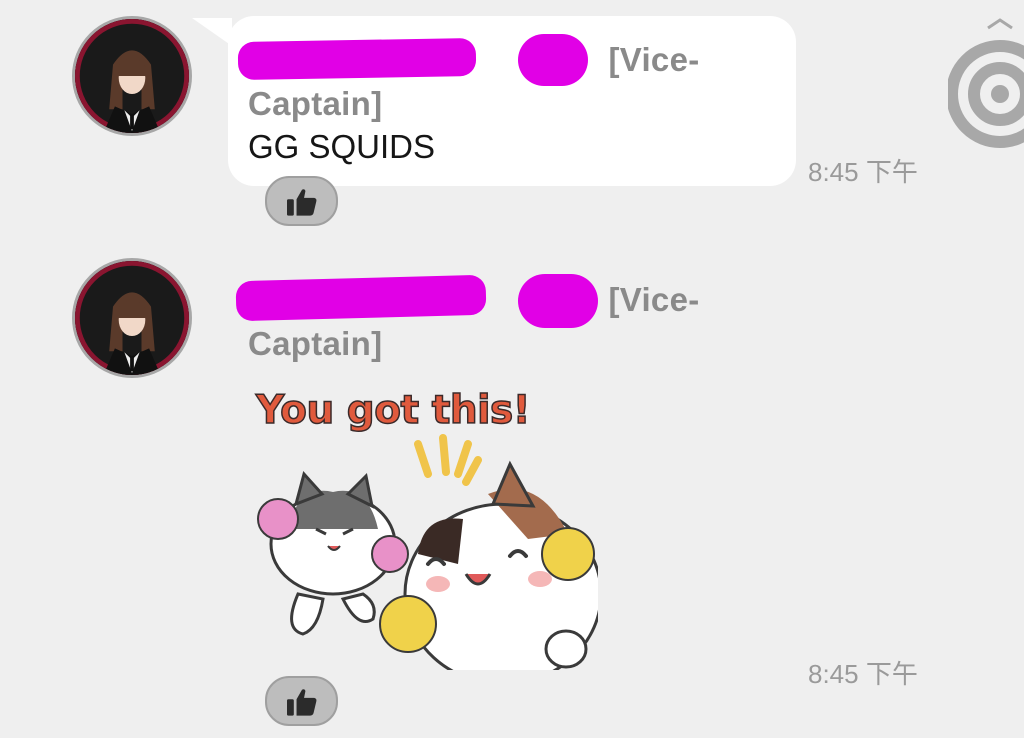  What do you see at coordinates (393, 410) in the screenshot?
I see `sticker-caption: You got this!` at bounding box center [393, 410].